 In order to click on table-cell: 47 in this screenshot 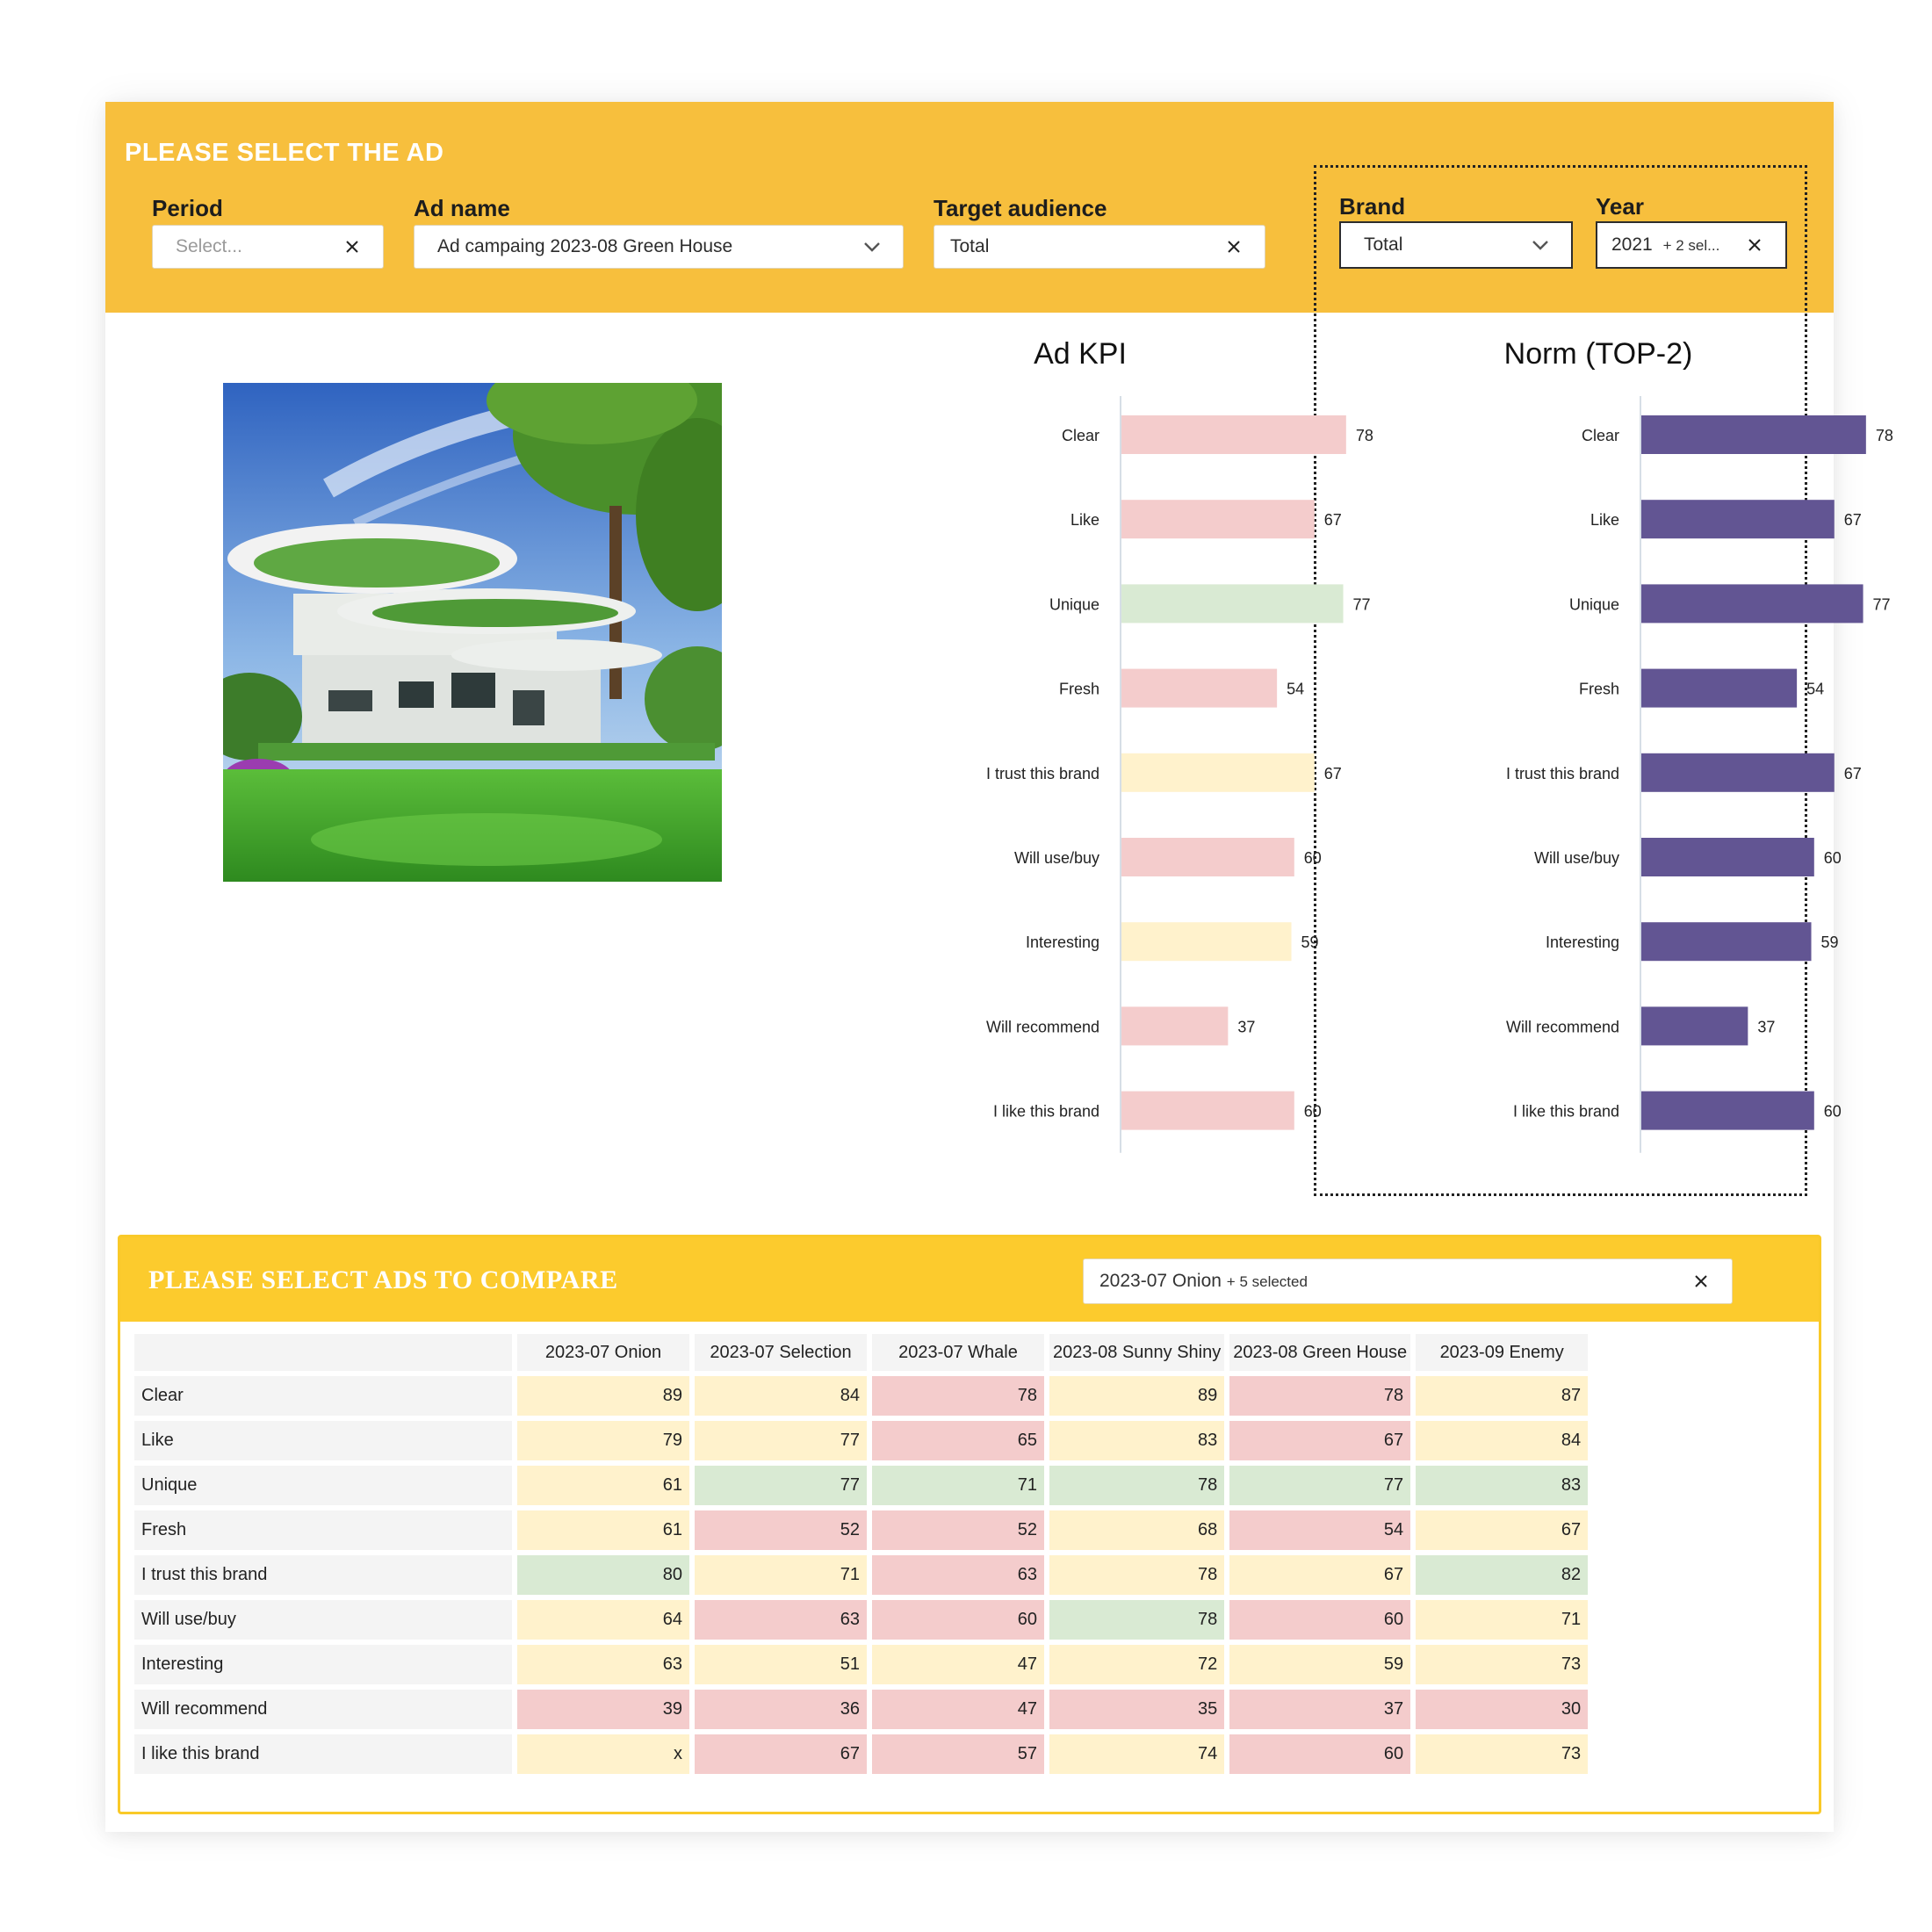, I will do `click(958, 1709)`.